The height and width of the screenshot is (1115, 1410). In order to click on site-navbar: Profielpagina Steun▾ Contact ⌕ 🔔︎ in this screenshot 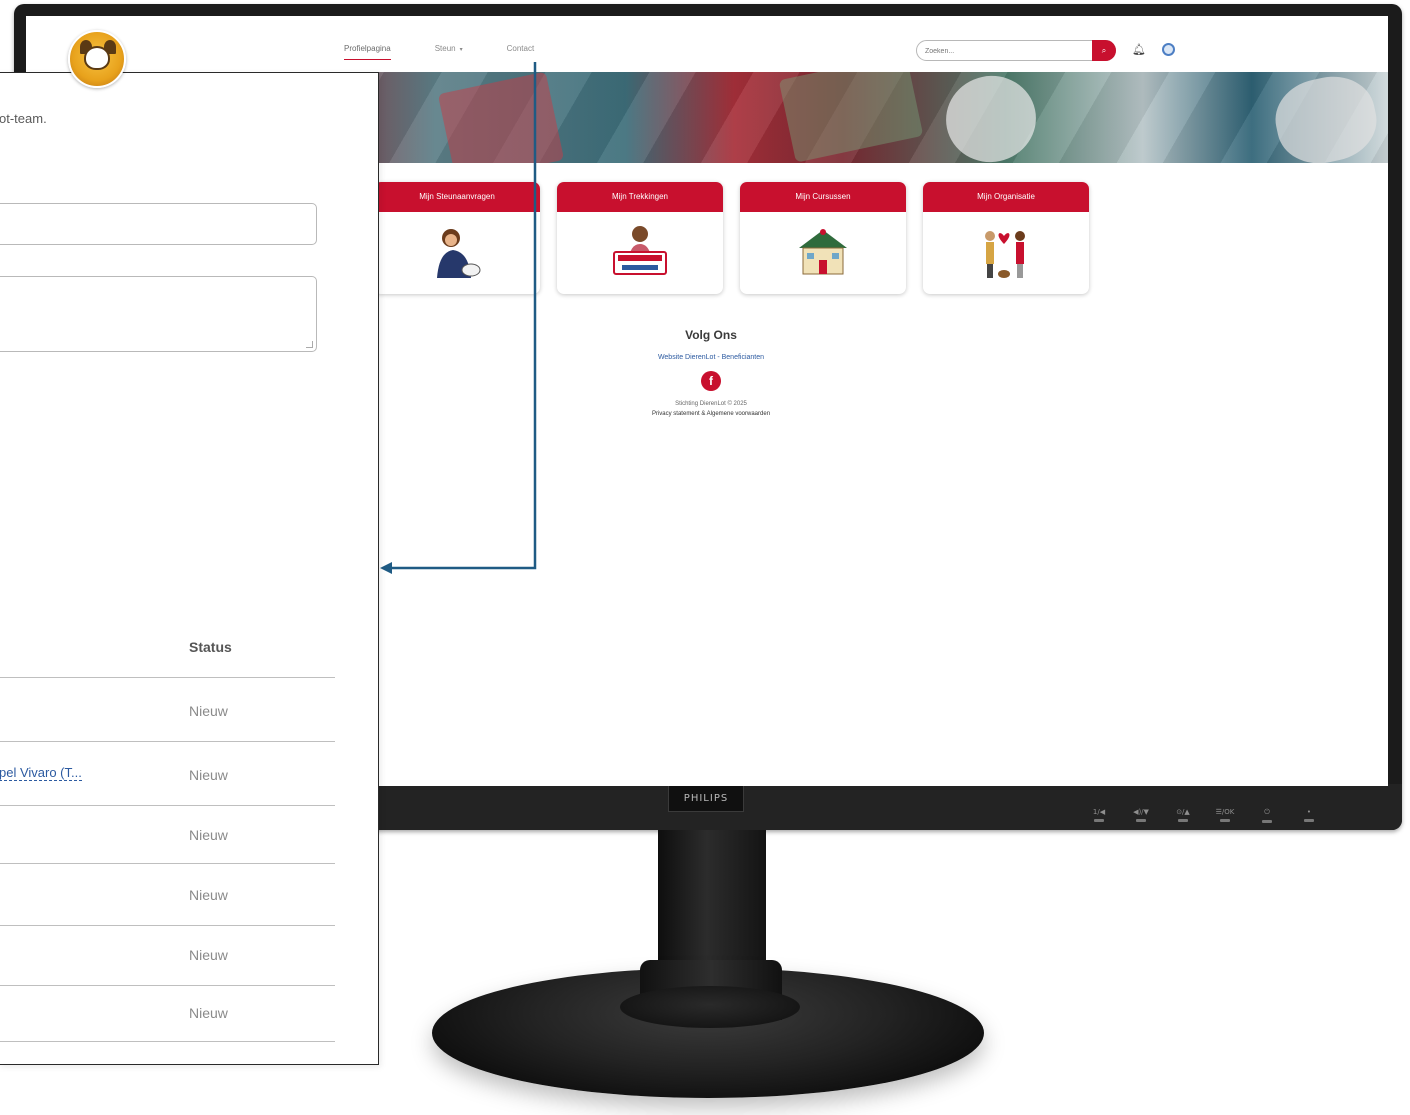, I will do `click(707, 44)`.